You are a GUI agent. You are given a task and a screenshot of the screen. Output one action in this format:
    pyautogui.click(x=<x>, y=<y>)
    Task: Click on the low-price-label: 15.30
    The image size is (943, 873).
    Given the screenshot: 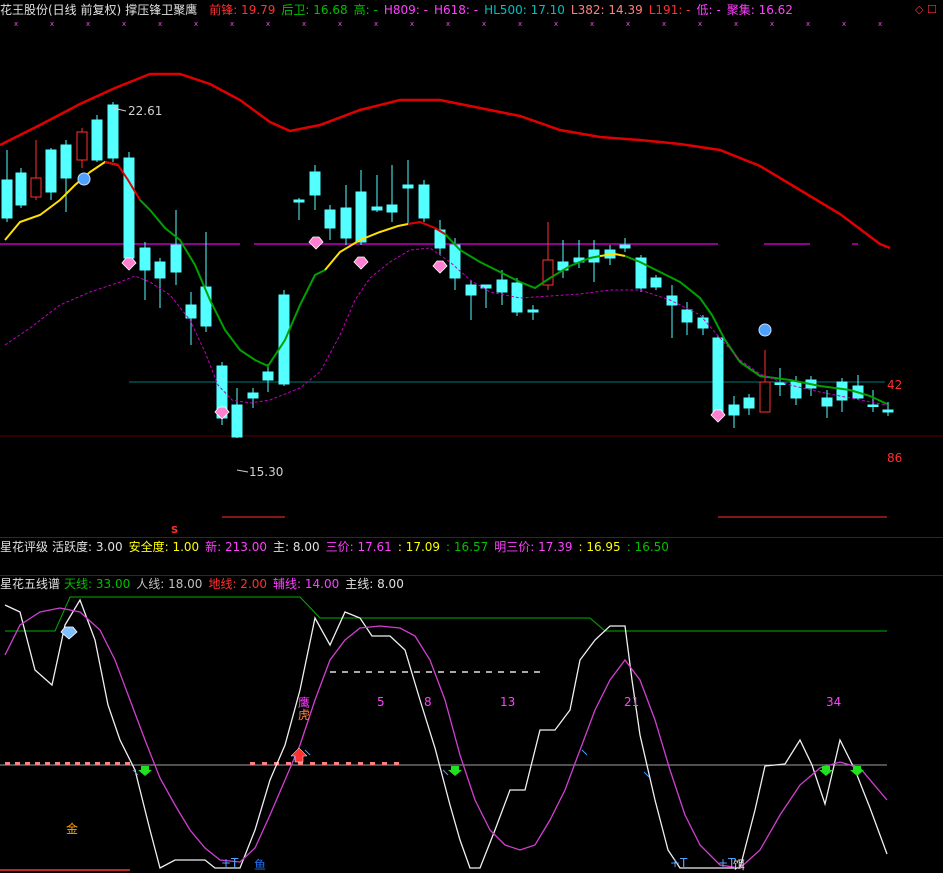 What is the action you would take?
    pyautogui.click(x=266, y=472)
    